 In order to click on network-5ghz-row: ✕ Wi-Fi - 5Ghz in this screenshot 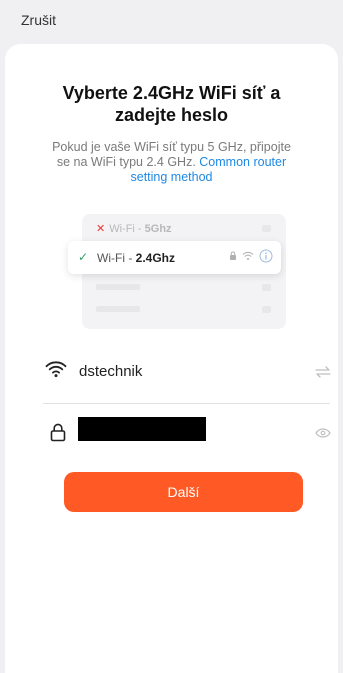, I will do `click(134, 228)`.